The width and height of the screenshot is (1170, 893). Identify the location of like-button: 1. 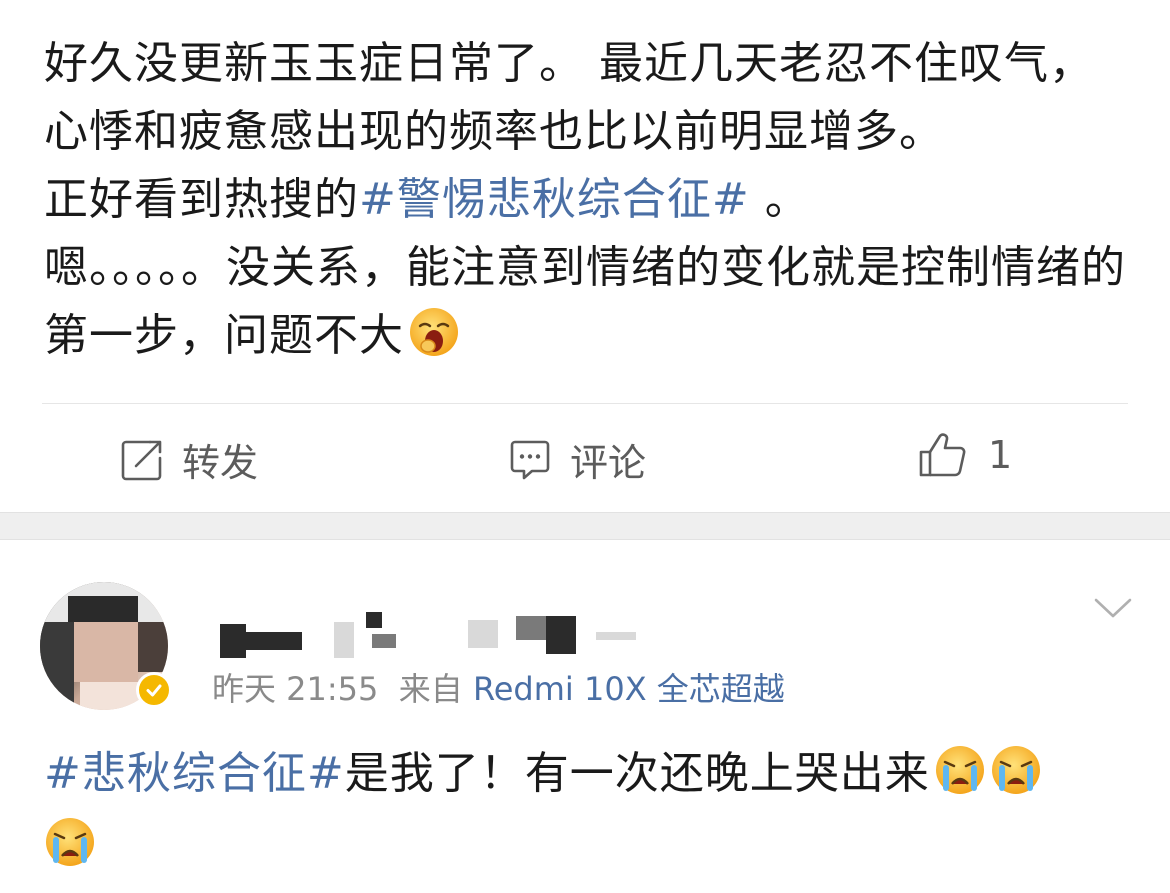
(965, 455).